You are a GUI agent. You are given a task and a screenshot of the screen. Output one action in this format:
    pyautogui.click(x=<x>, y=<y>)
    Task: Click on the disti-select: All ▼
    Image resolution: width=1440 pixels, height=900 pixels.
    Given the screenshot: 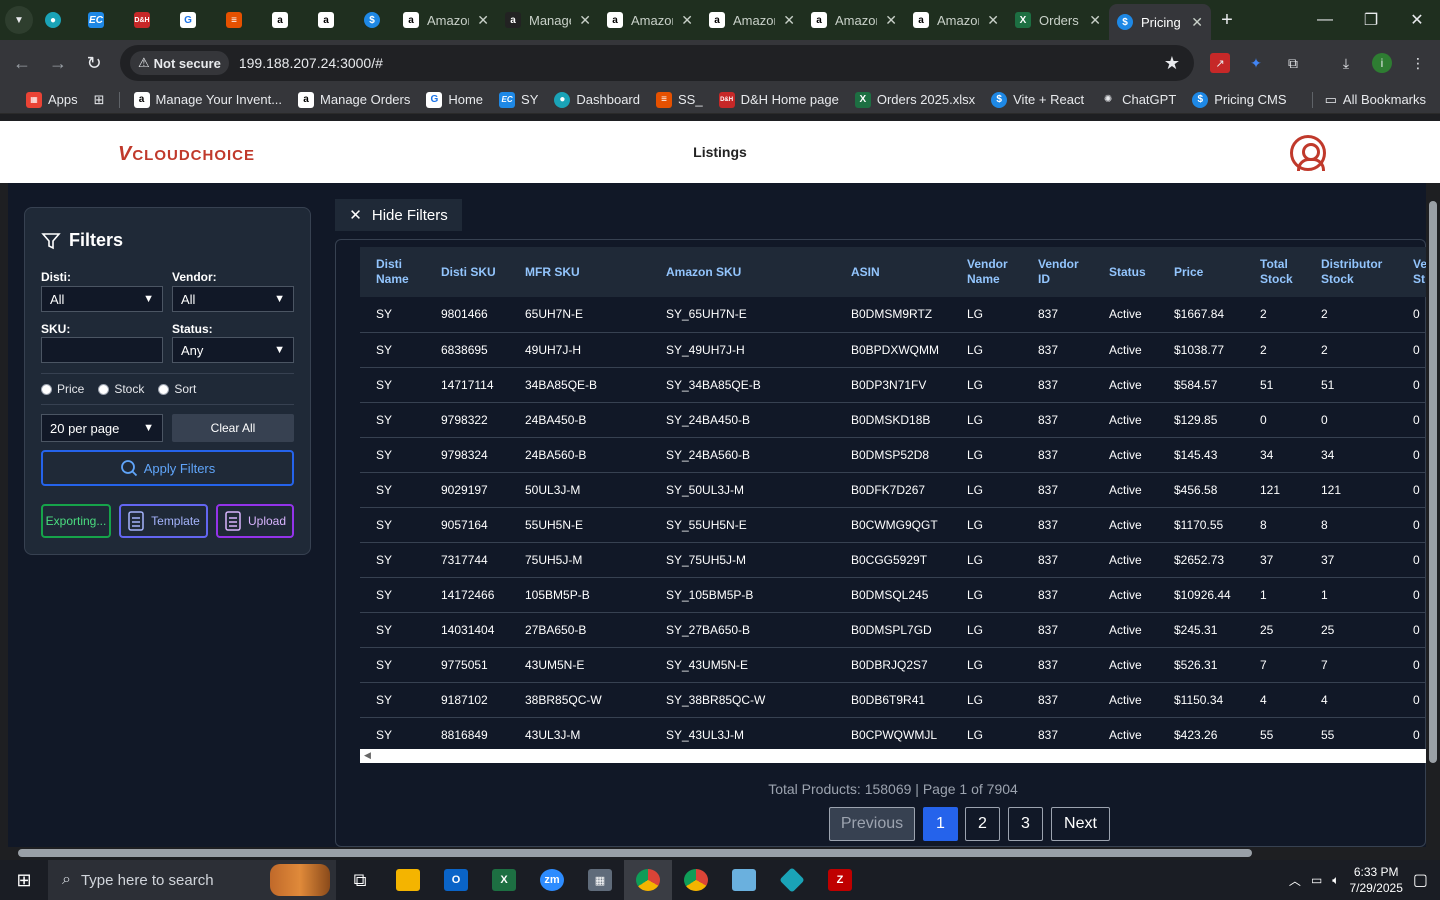 What is the action you would take?
    pyautogui.click(x=102, y=299)
    